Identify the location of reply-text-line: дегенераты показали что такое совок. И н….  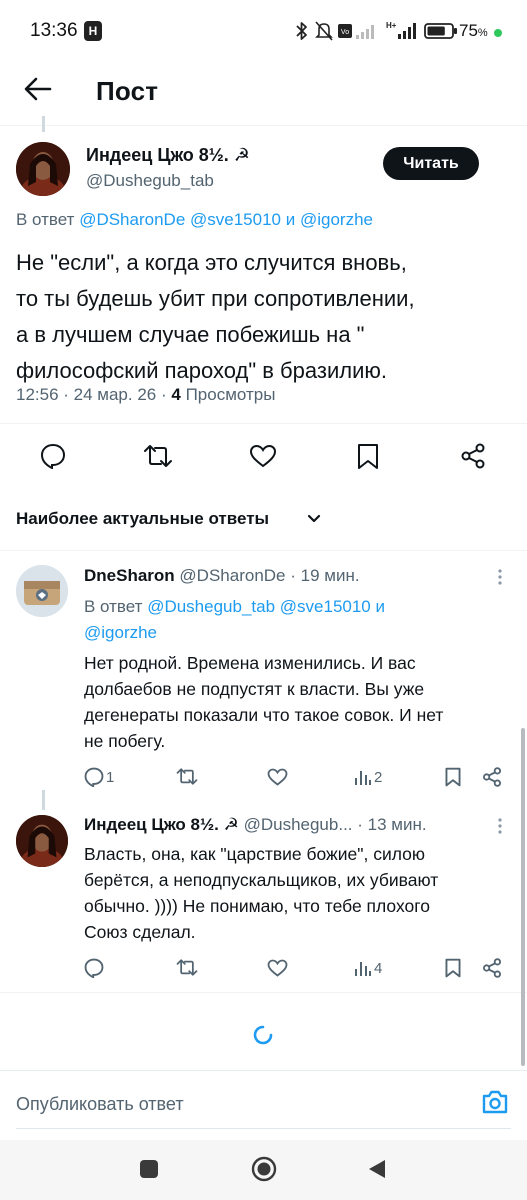
(264, 715).